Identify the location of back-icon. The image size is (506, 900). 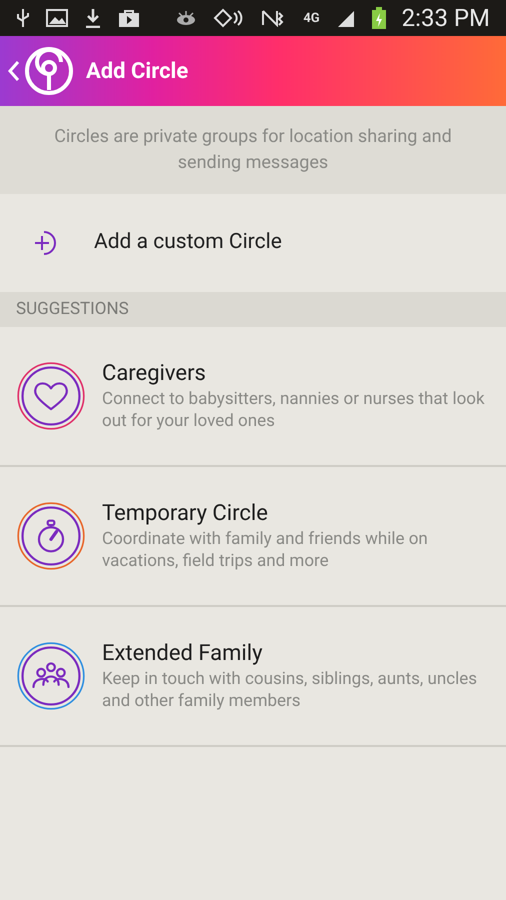
(14, 71).